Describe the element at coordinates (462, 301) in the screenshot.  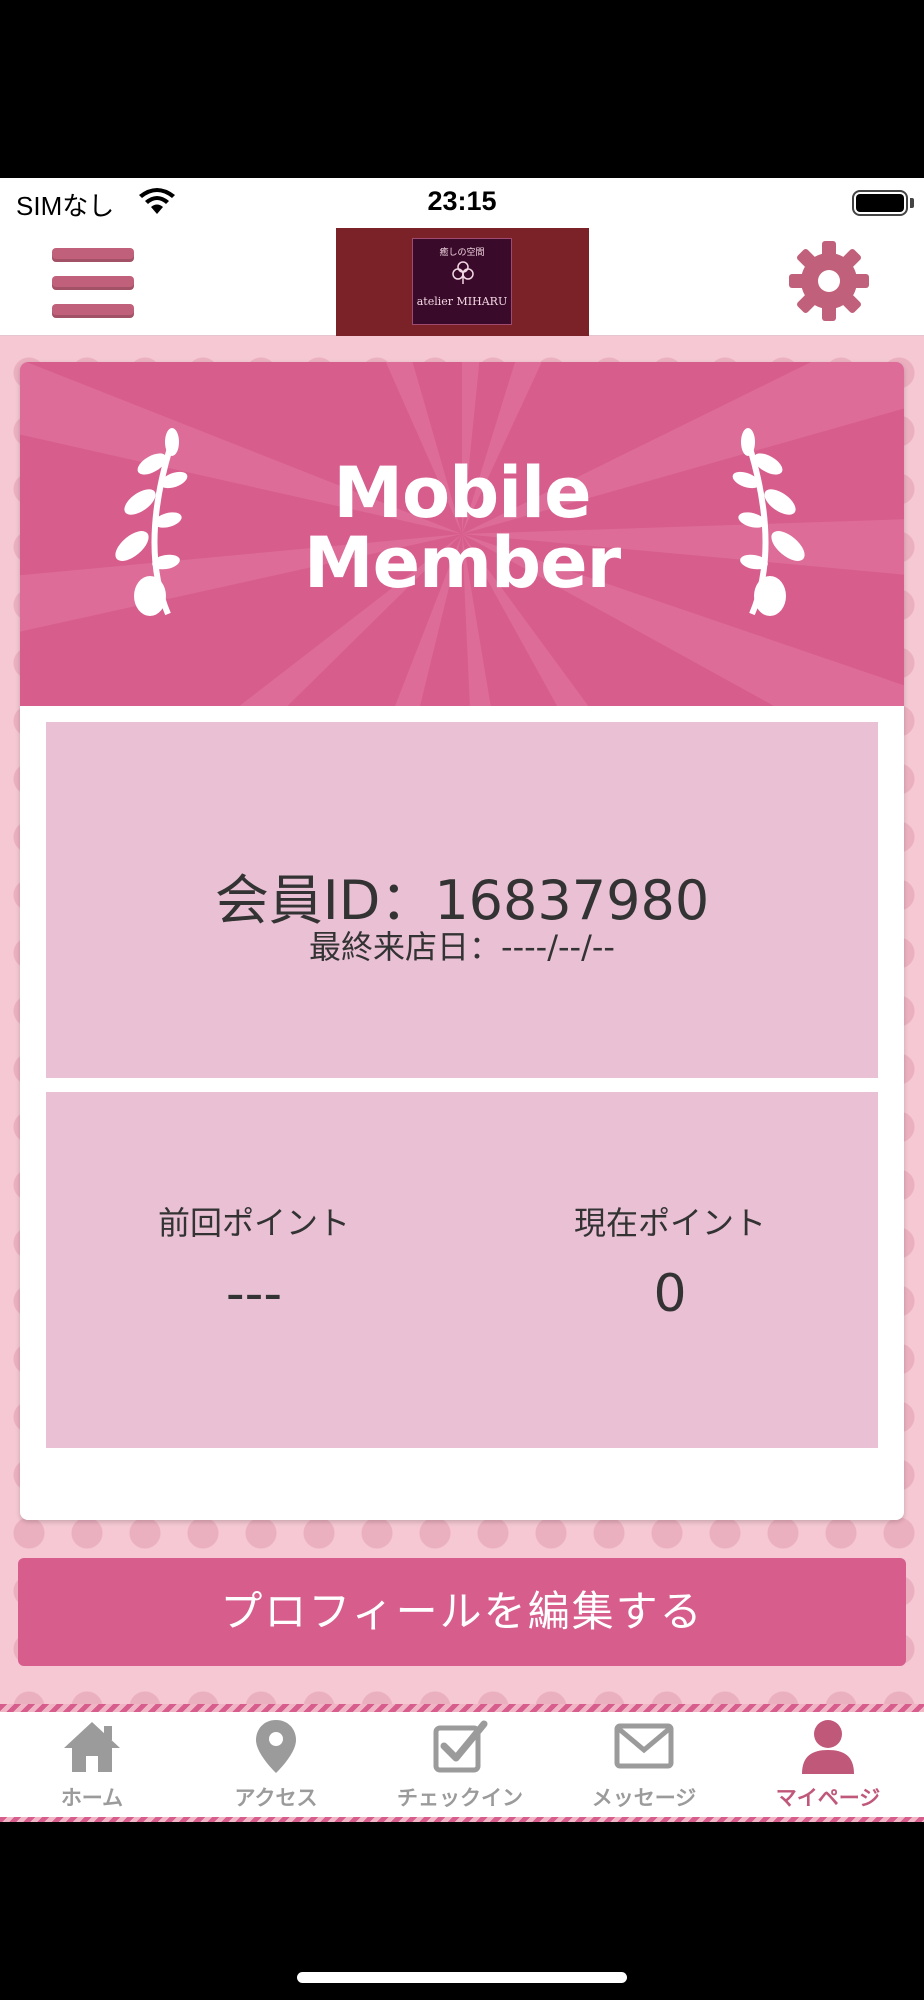
I see `logo-name: atelier MIHARU` at that location.